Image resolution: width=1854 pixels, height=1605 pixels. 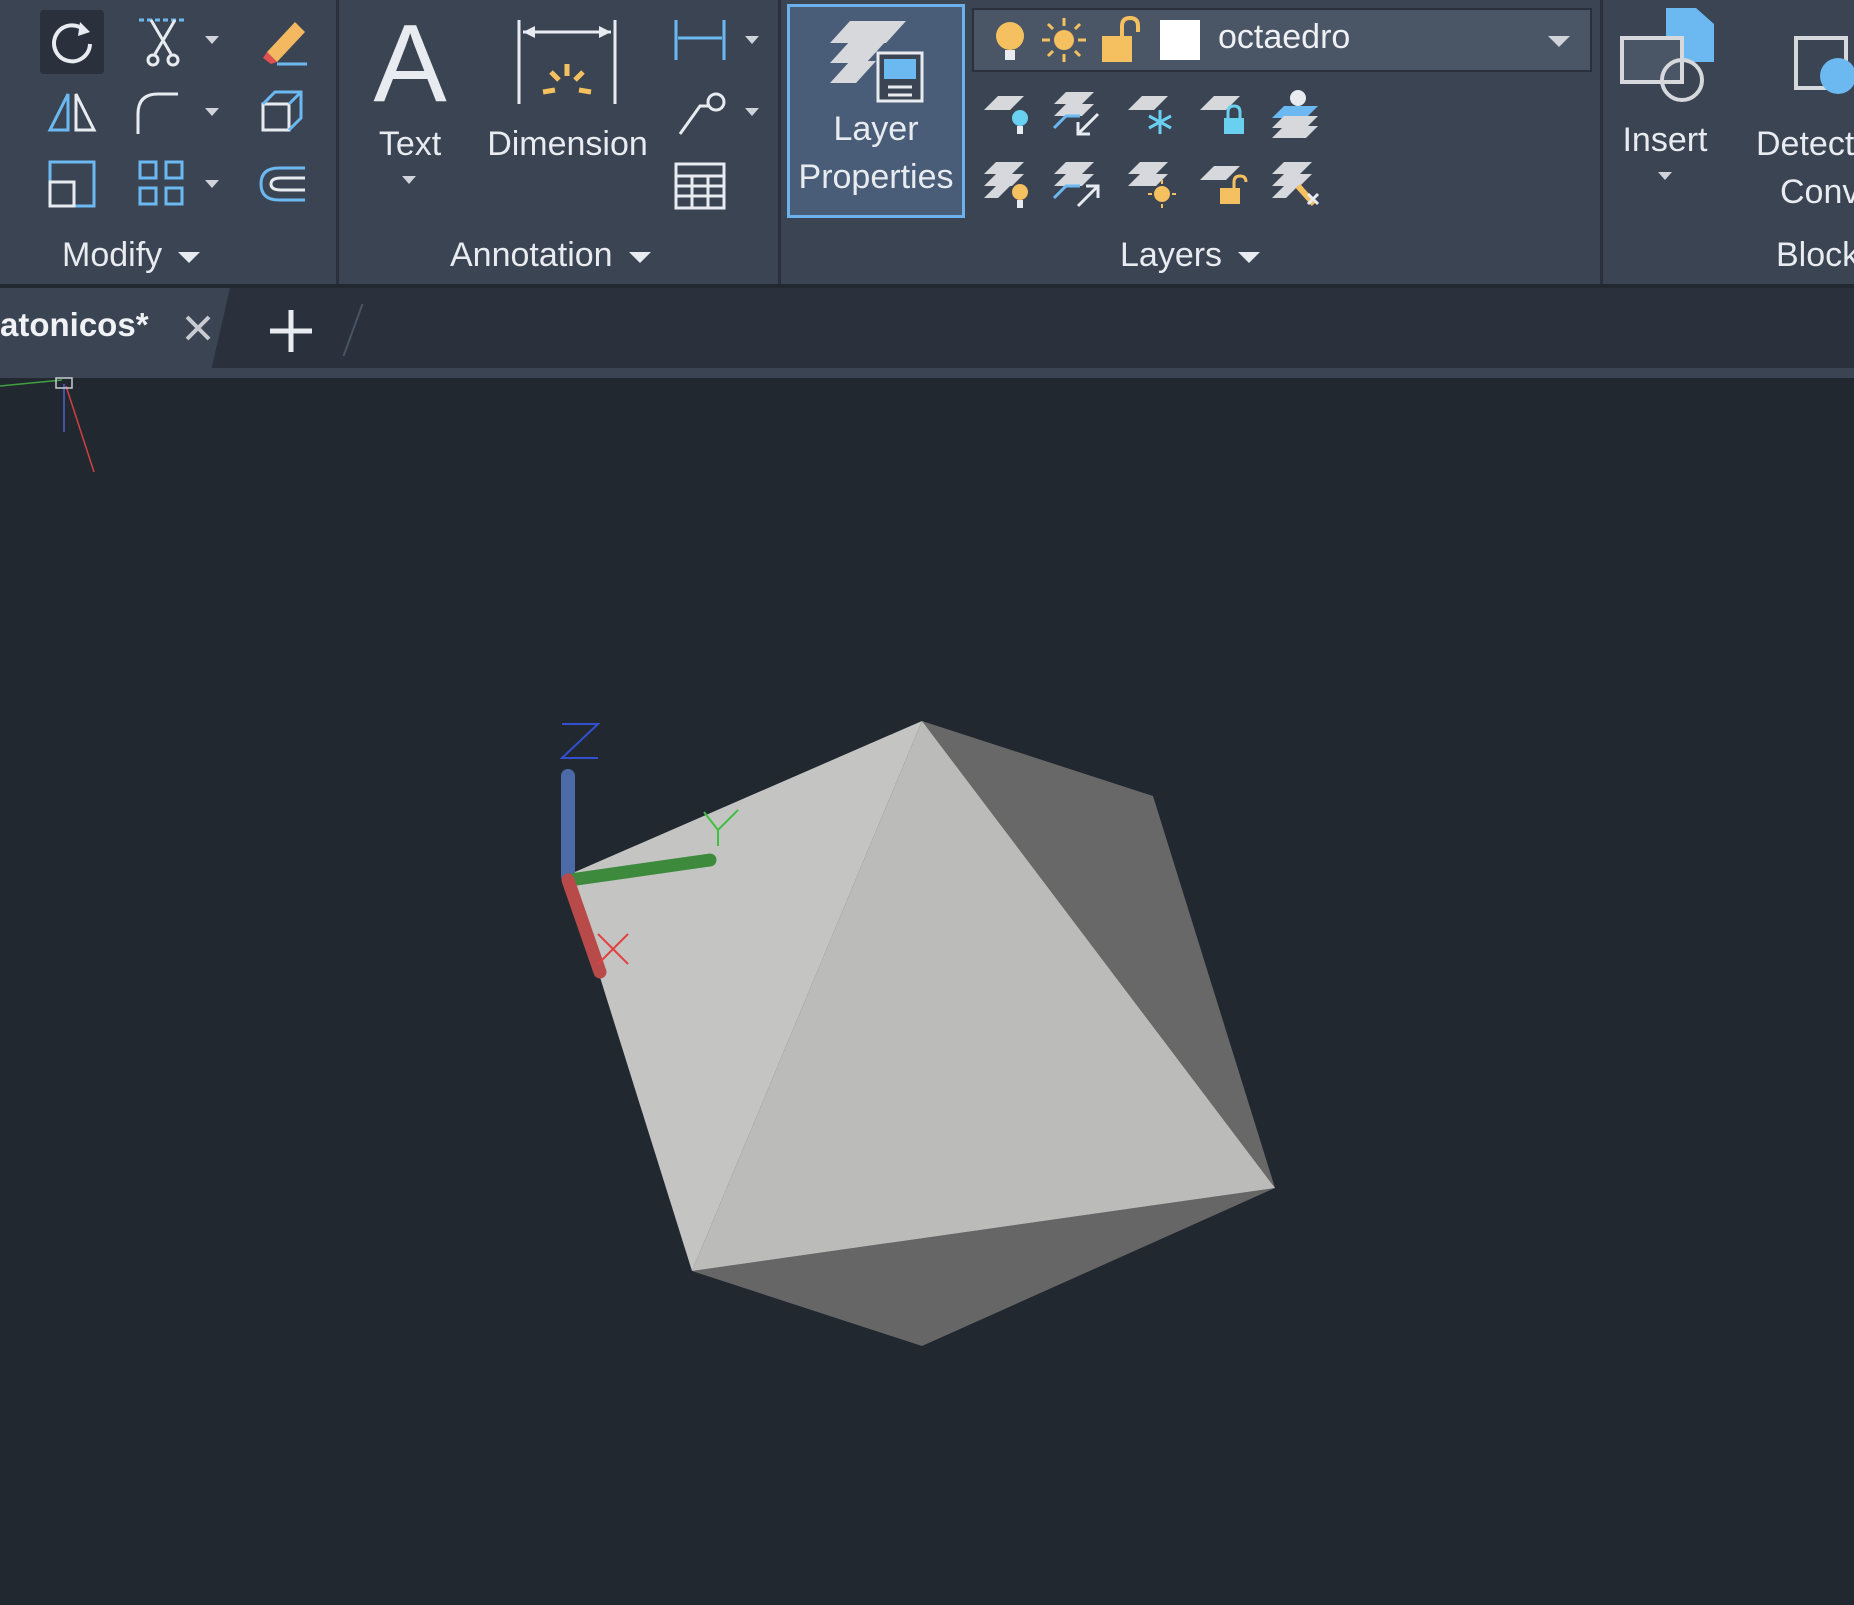 What do you see at coordinates (921, 1033) in the screenshot?
I see `octahedron-solid` at bounding box center [921, 1033].